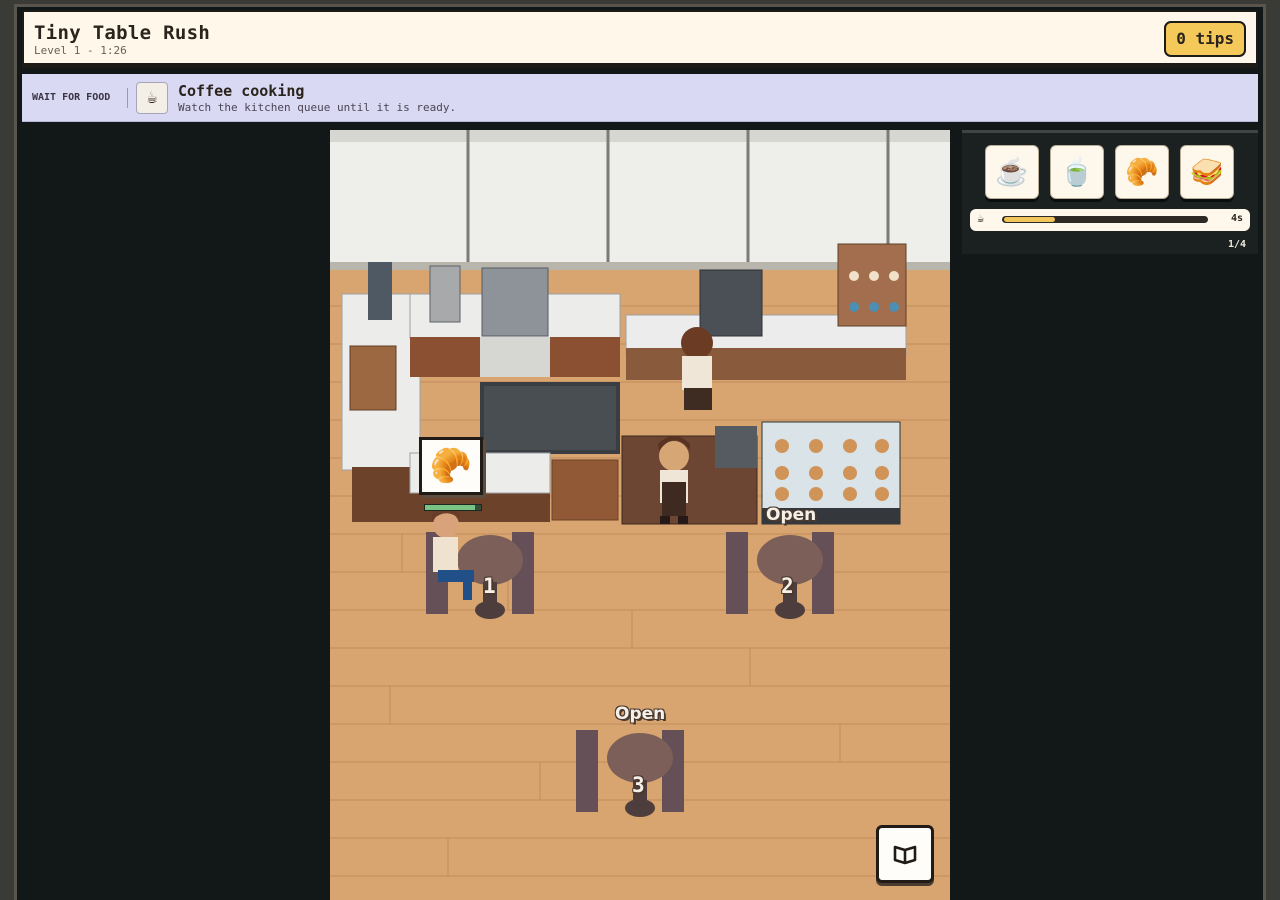 This screenshot has width=1280, height=900. Describe the element at coordinates (453, 507) in the screenshot. I see `order-progress-bar` at that location.